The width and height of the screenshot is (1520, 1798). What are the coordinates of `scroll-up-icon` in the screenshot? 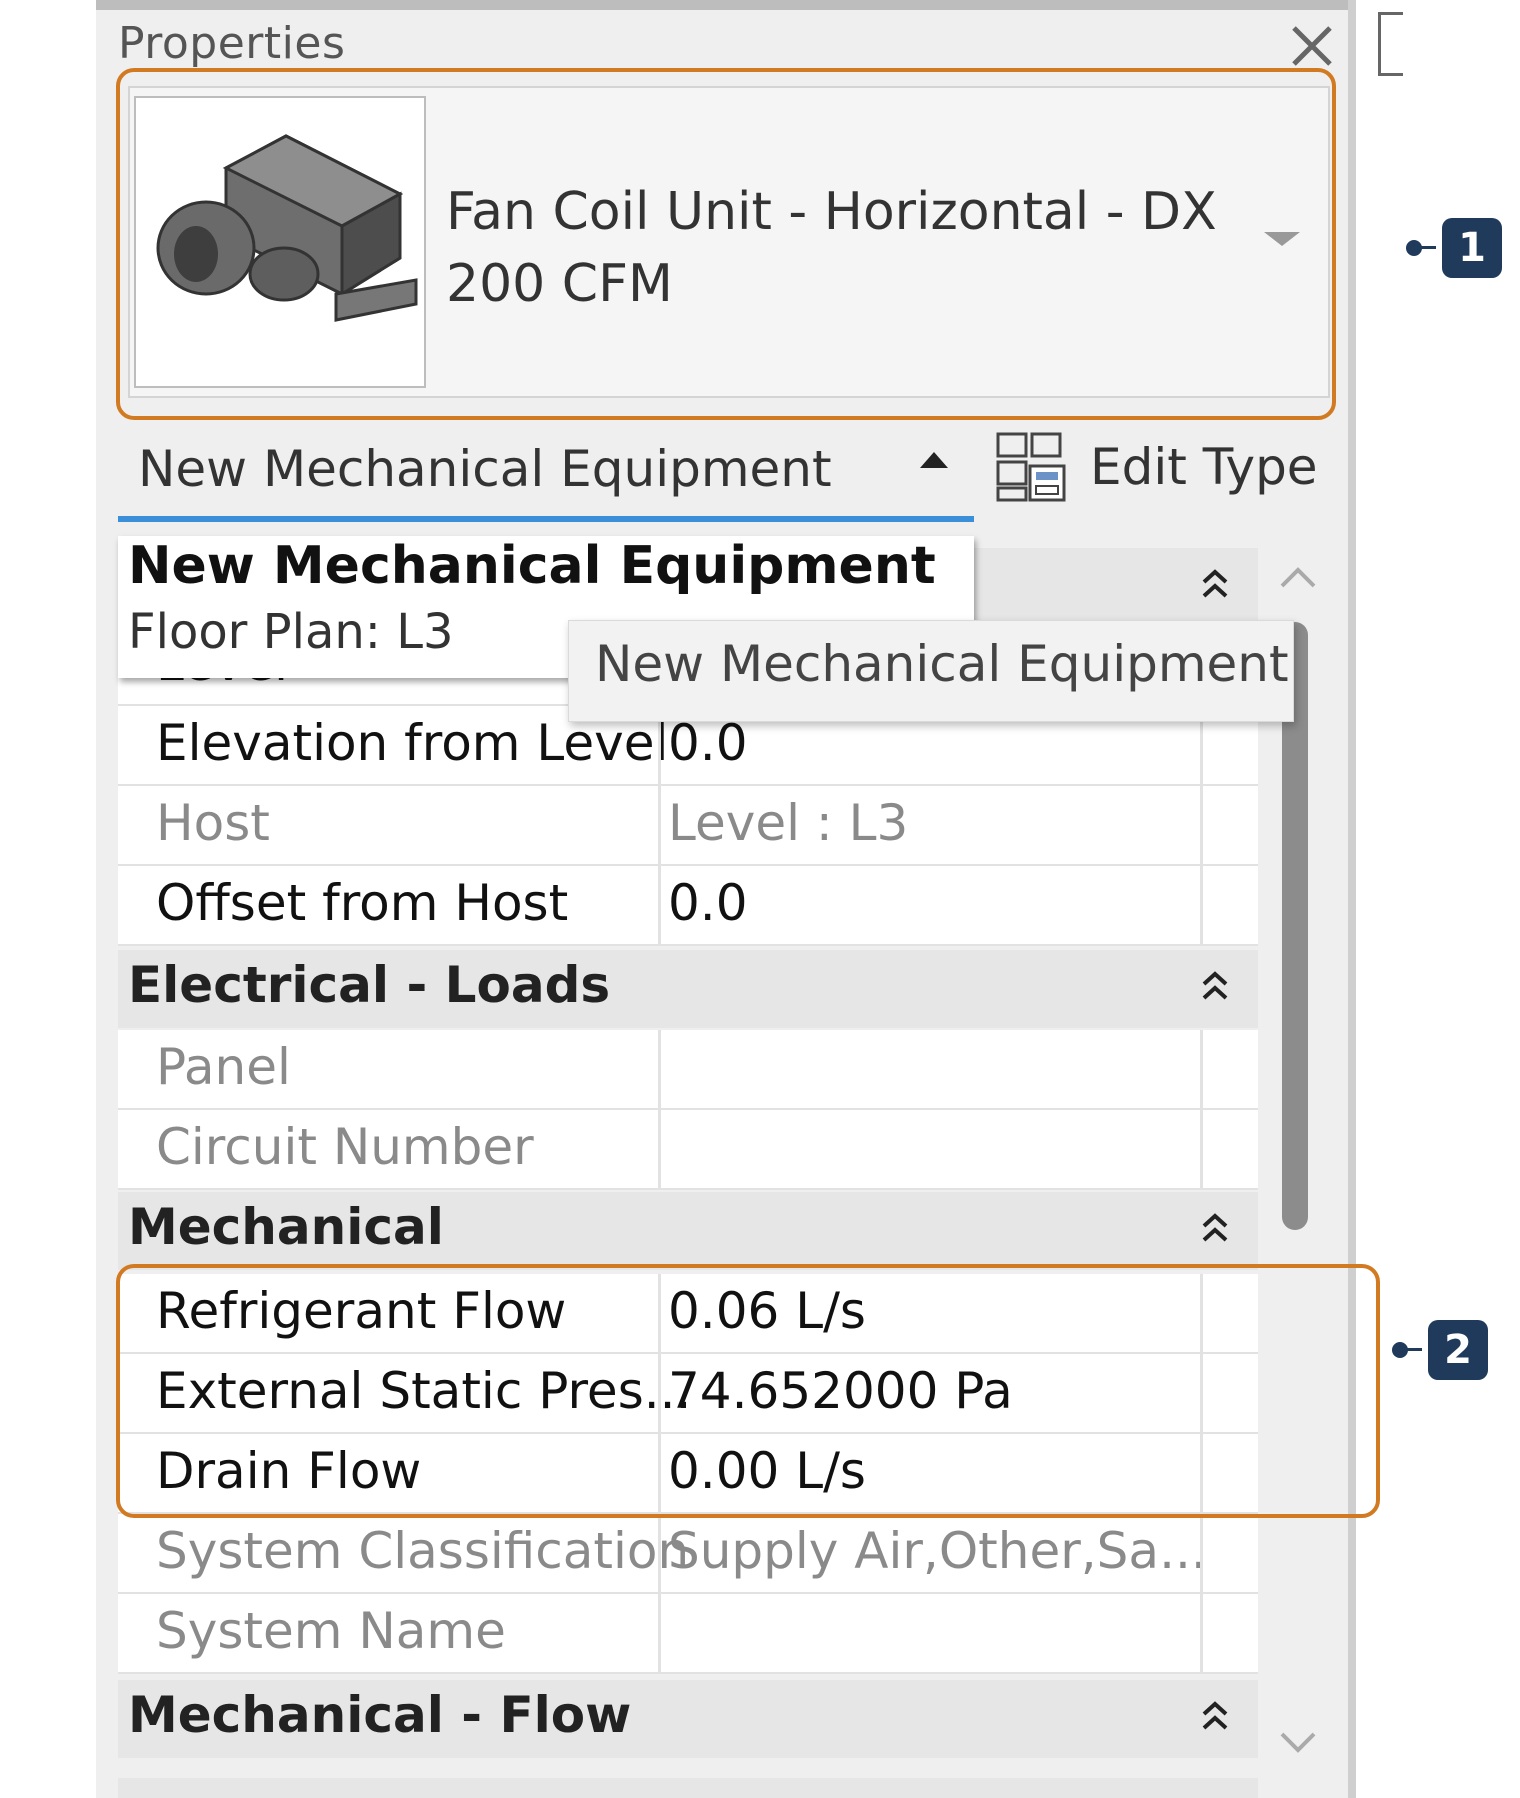 It's located at (1298, 577).